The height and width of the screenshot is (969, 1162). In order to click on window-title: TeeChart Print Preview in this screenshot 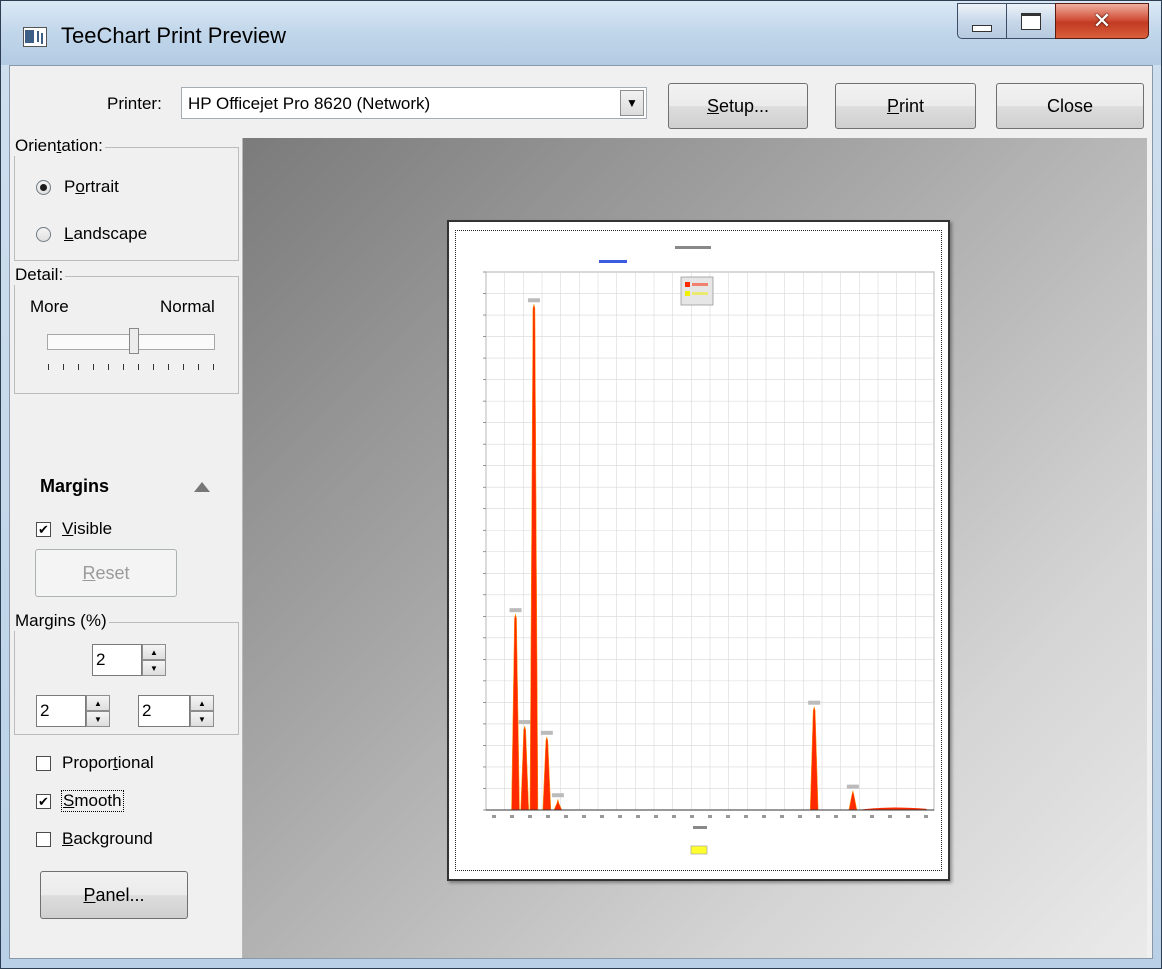, I will do `click(173, 35)`.